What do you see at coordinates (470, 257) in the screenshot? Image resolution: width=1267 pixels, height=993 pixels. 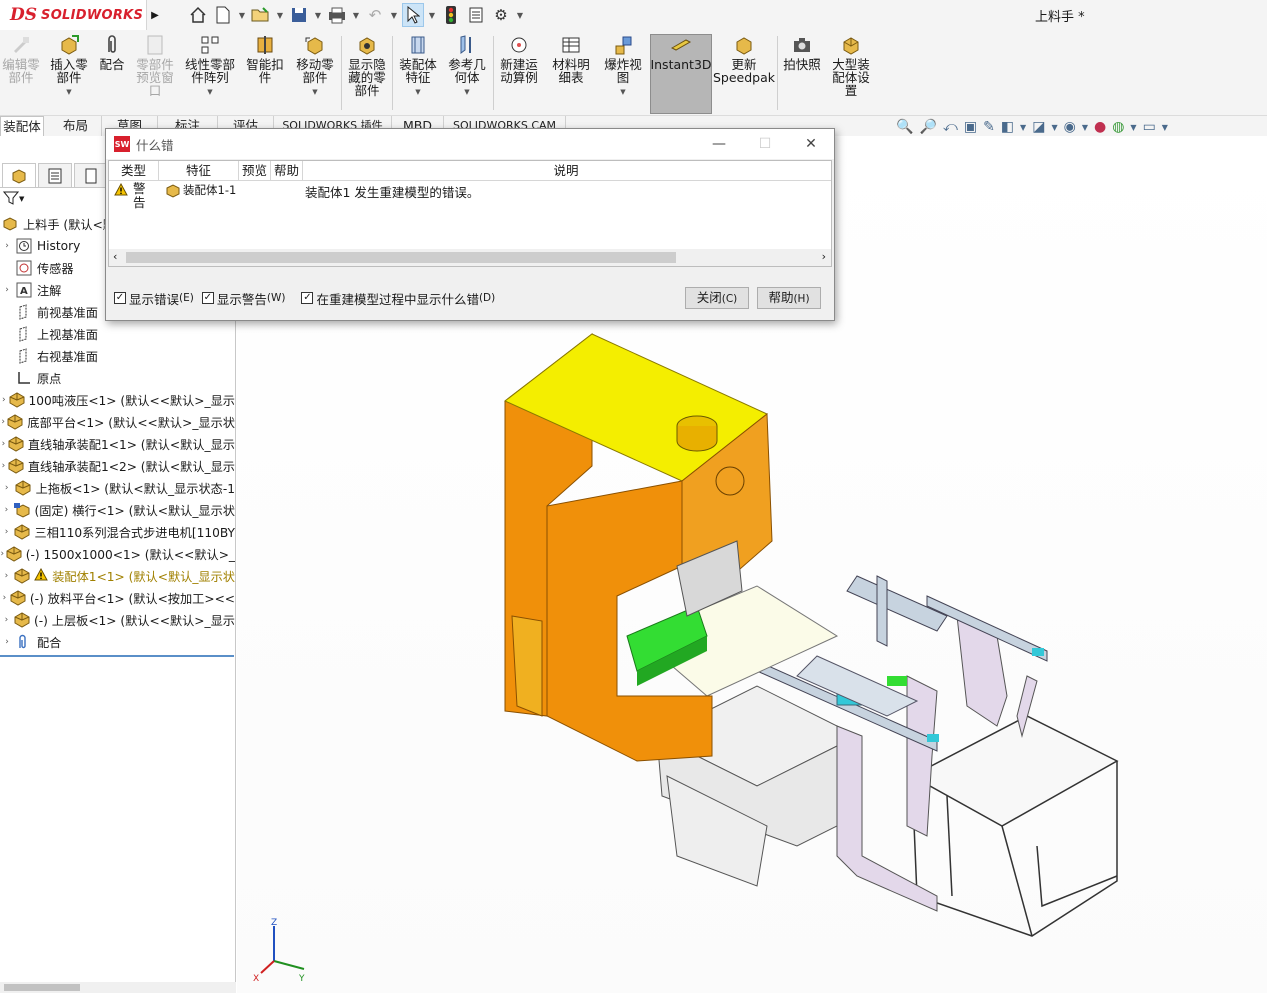 I see `error-list-horizontal-scrollbar: ‹ ›` at bounding box center [470, 257].